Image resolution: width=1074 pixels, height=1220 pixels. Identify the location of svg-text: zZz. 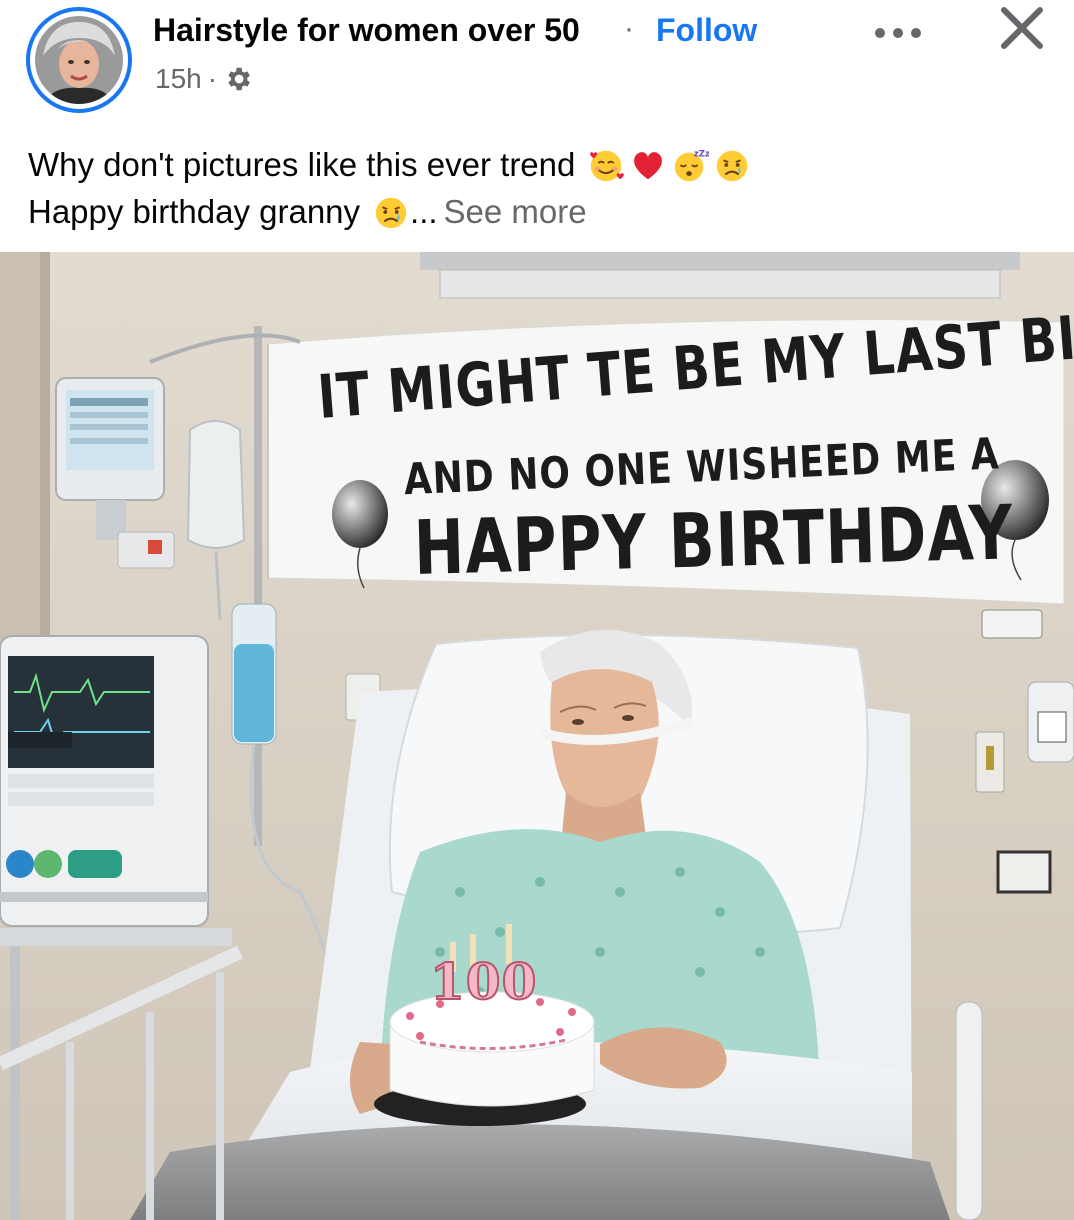
(701, 154).